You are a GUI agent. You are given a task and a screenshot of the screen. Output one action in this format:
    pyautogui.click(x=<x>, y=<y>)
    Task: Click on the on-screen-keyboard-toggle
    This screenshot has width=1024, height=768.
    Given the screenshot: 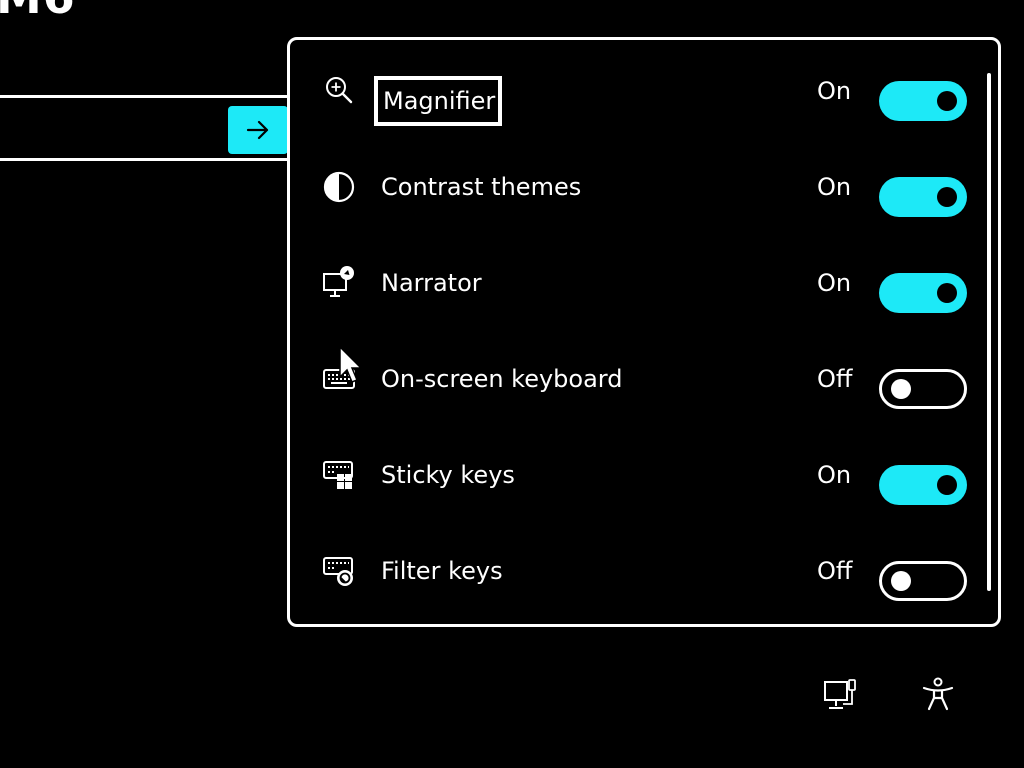 What is the action you would take?
    pyautogui.click(x=923, y=389)
    